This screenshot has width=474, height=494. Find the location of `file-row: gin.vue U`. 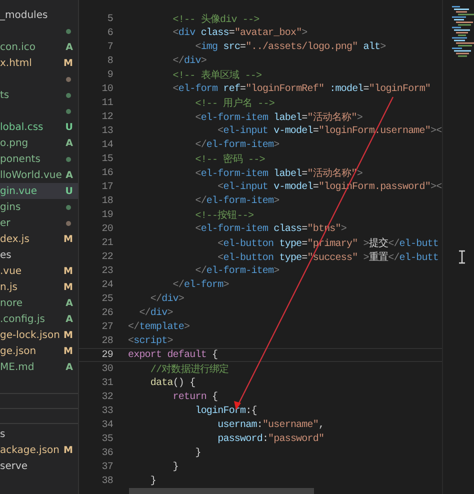

file-row: gin.vue U is located at coordinates (39, 191).